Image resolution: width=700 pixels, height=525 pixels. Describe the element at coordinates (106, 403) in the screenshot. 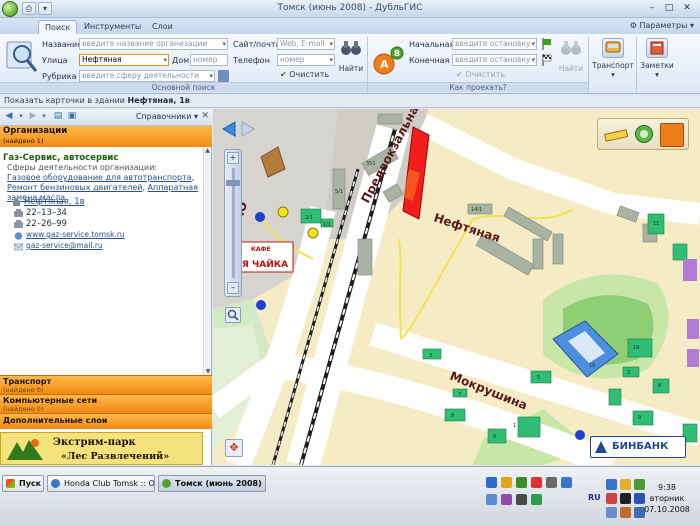

I see `section-networks: Компьютерные сети (найдено 0)` at that location.